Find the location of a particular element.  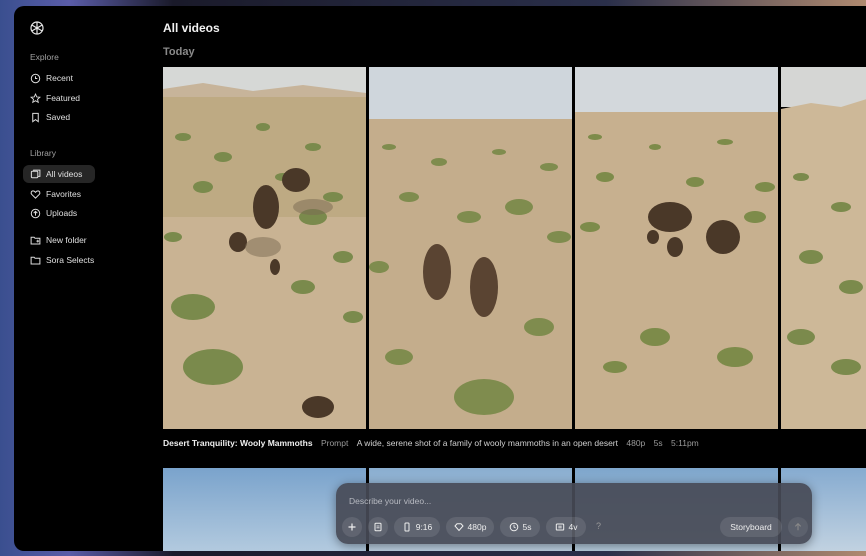

sidebar-item-label: Favorites is located at coordinates (63, 194).